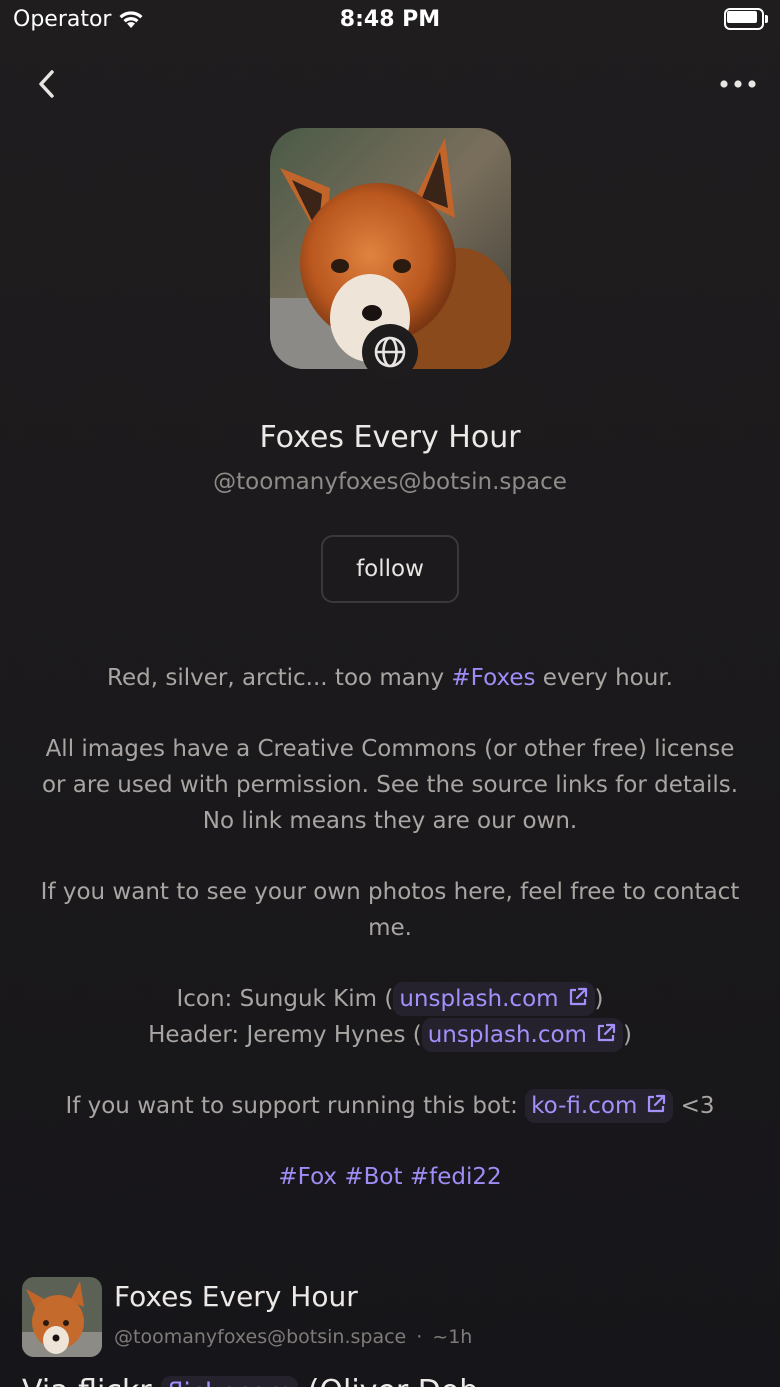  I want to click on more-options-button, so click(738, 84).